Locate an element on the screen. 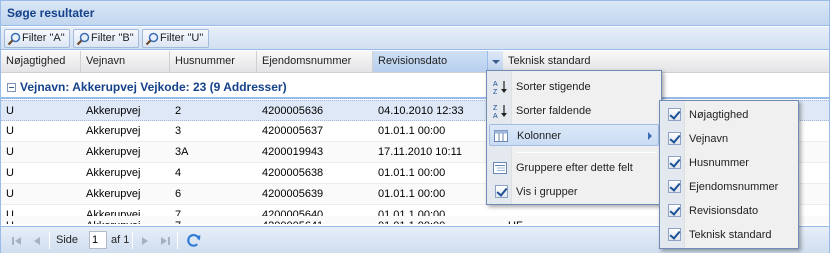 The width and height of the screenshot is (830, 253). collapse-group-icon is located at coordinates (11, 88).